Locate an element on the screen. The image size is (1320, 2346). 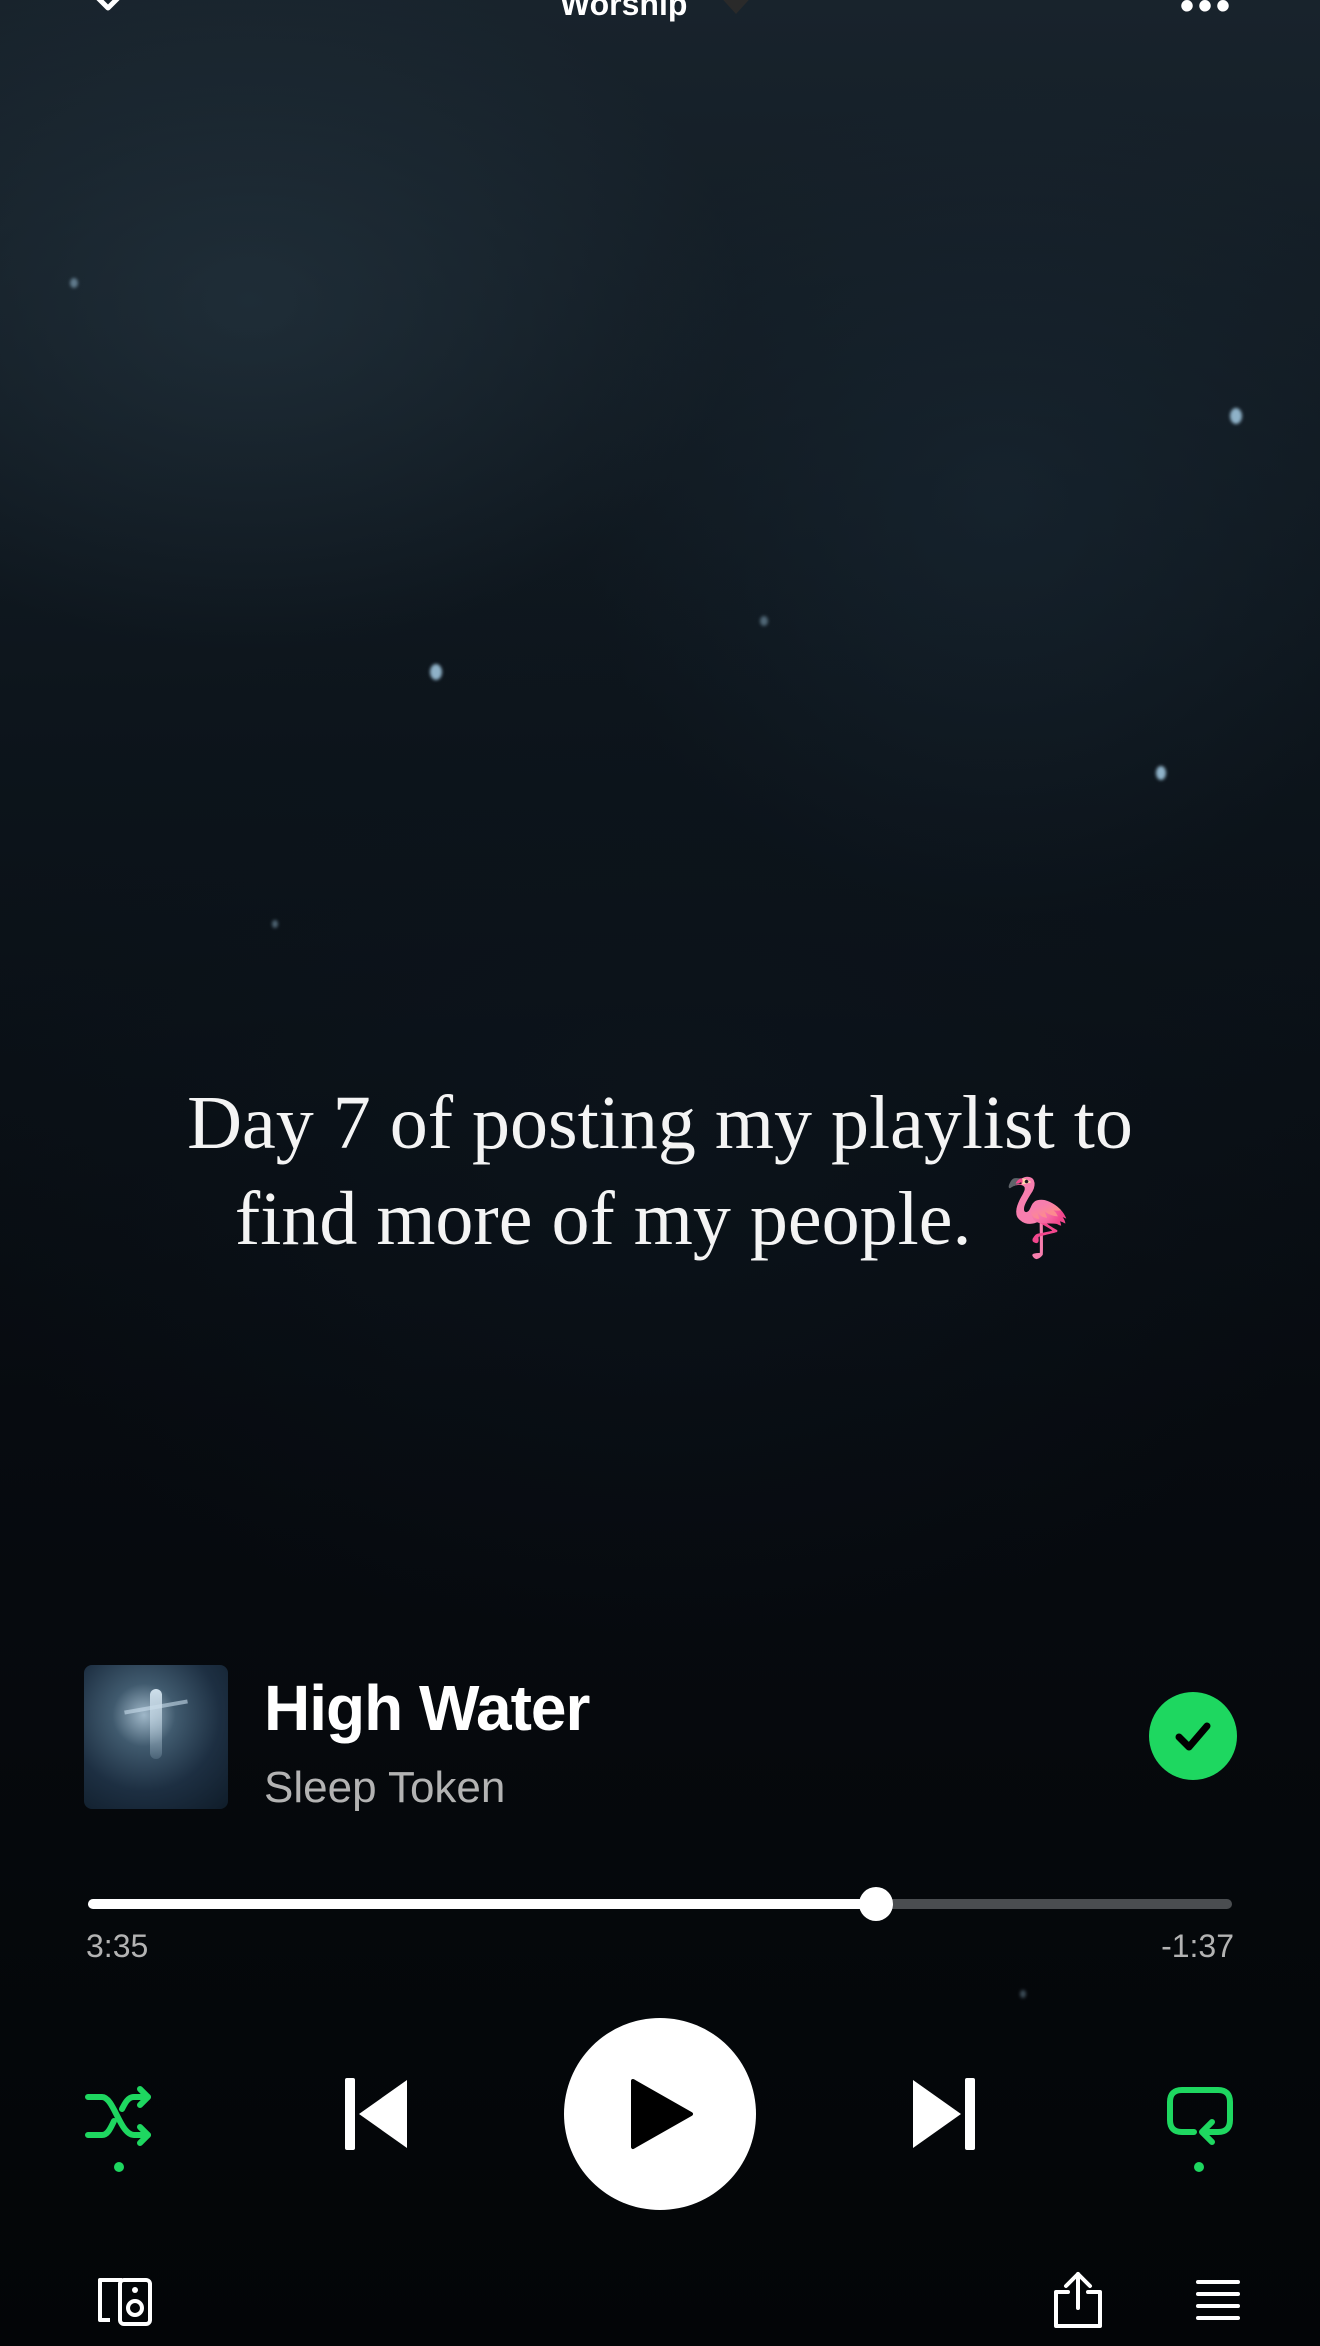
caption-line-1: Day 7 of posting my playlist to is located at coordinates (660, 1123).